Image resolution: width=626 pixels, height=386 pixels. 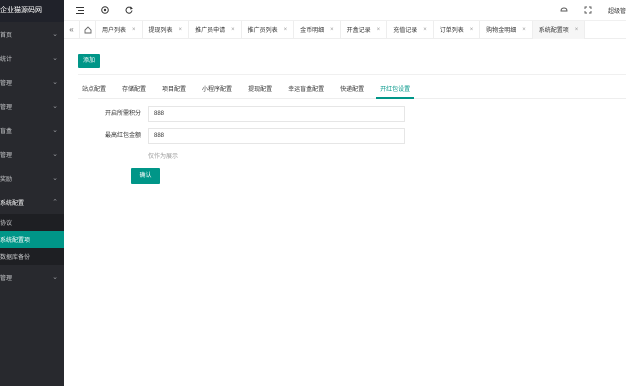 I want to click on form-row-max-red-packet: 最高红包金额 888, so click(x=345, y=136).